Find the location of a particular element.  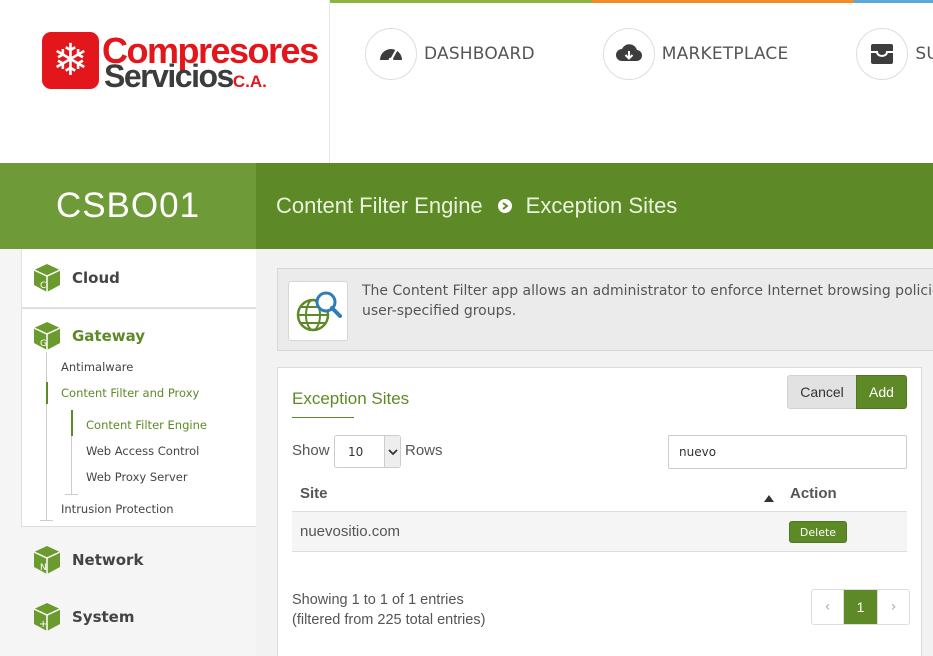

cube-icon: + is located at coordinates (47, 617).